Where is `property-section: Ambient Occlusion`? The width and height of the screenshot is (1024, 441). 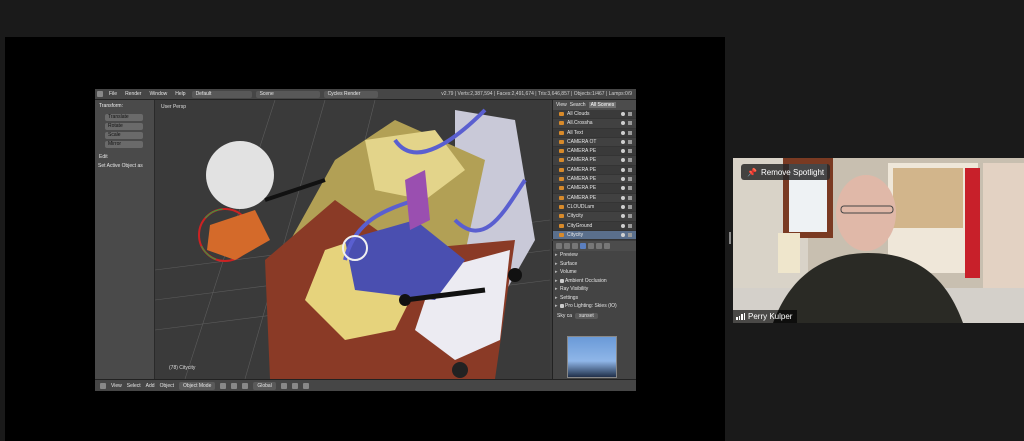 property-section: Ambient Occlusion is located at coordinates (594, 281).